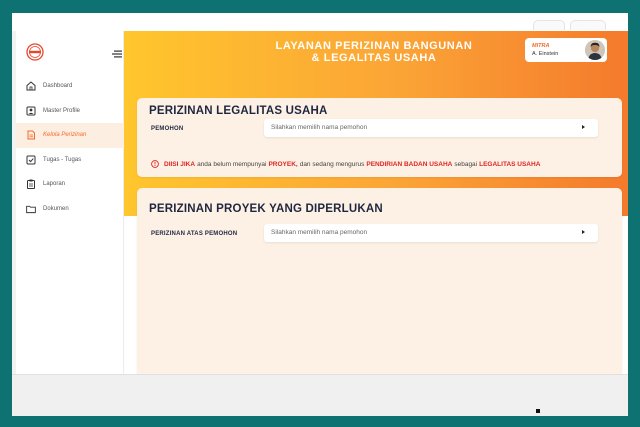 Image resolution: width=640 pixels, height=427 pixels. What do you see at coordinates (320, 22) in the screenshot?
I see `top-strip` at bounding box center [320, 22].